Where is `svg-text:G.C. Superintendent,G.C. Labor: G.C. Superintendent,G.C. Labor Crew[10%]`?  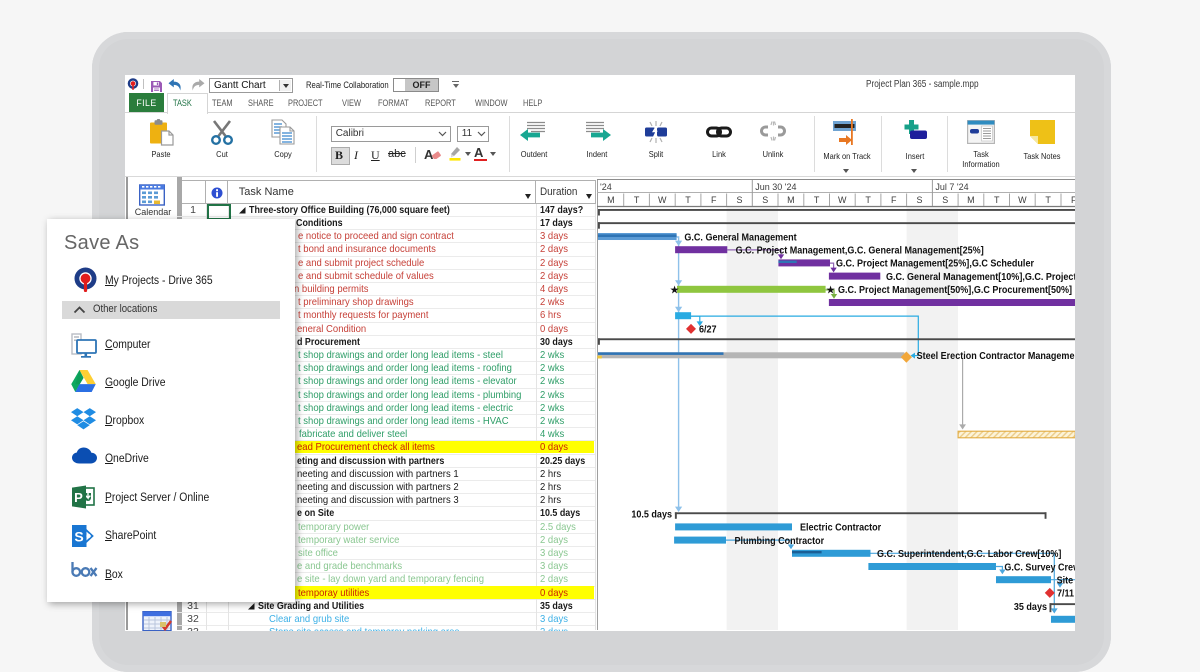 svg-text:G.C. Superintendent,G.C. Labor: G.C. Superintendent,G.C. Labor Crew[10%] is located at coordinates (969, 555).